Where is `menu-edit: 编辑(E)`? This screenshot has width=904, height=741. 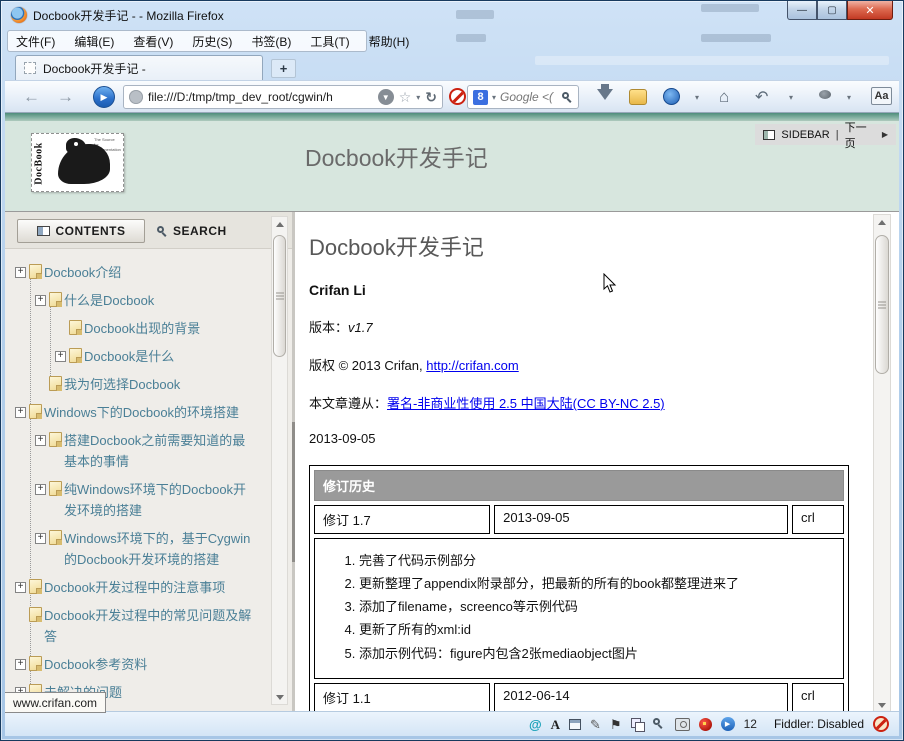 menu-edit: 编辑(E) is located at coordinates (94, 41).